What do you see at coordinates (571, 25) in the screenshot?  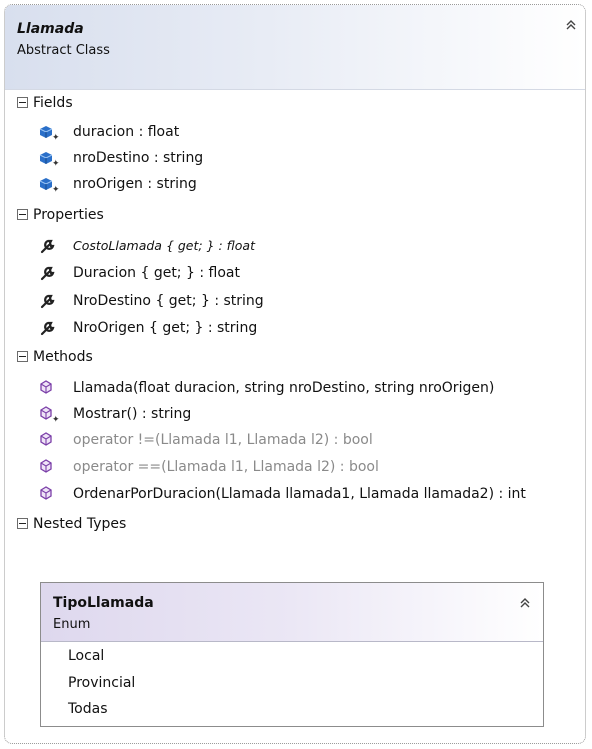 I see `collapse-class-icon` at bounding box center [571, 25].